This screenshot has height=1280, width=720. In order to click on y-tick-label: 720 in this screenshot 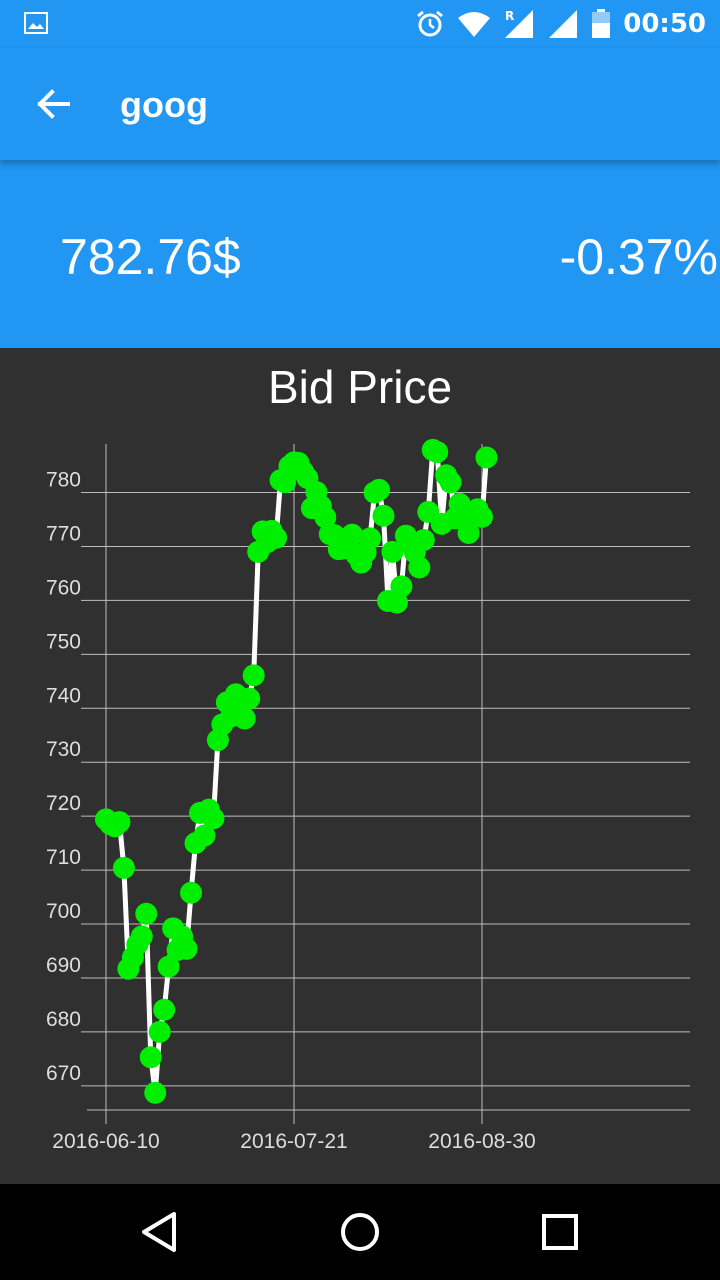, I will do `click(63, 803)`.